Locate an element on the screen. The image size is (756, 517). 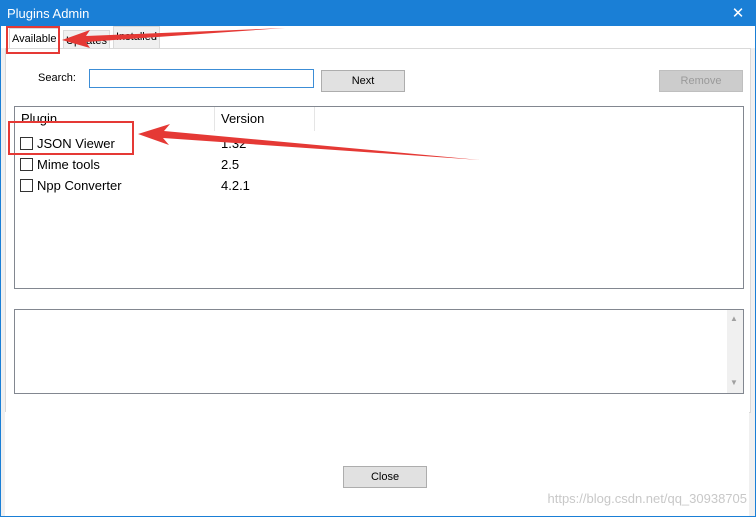
title-bar: Plugins Admin ✕ is located at coordinates (378, 13).